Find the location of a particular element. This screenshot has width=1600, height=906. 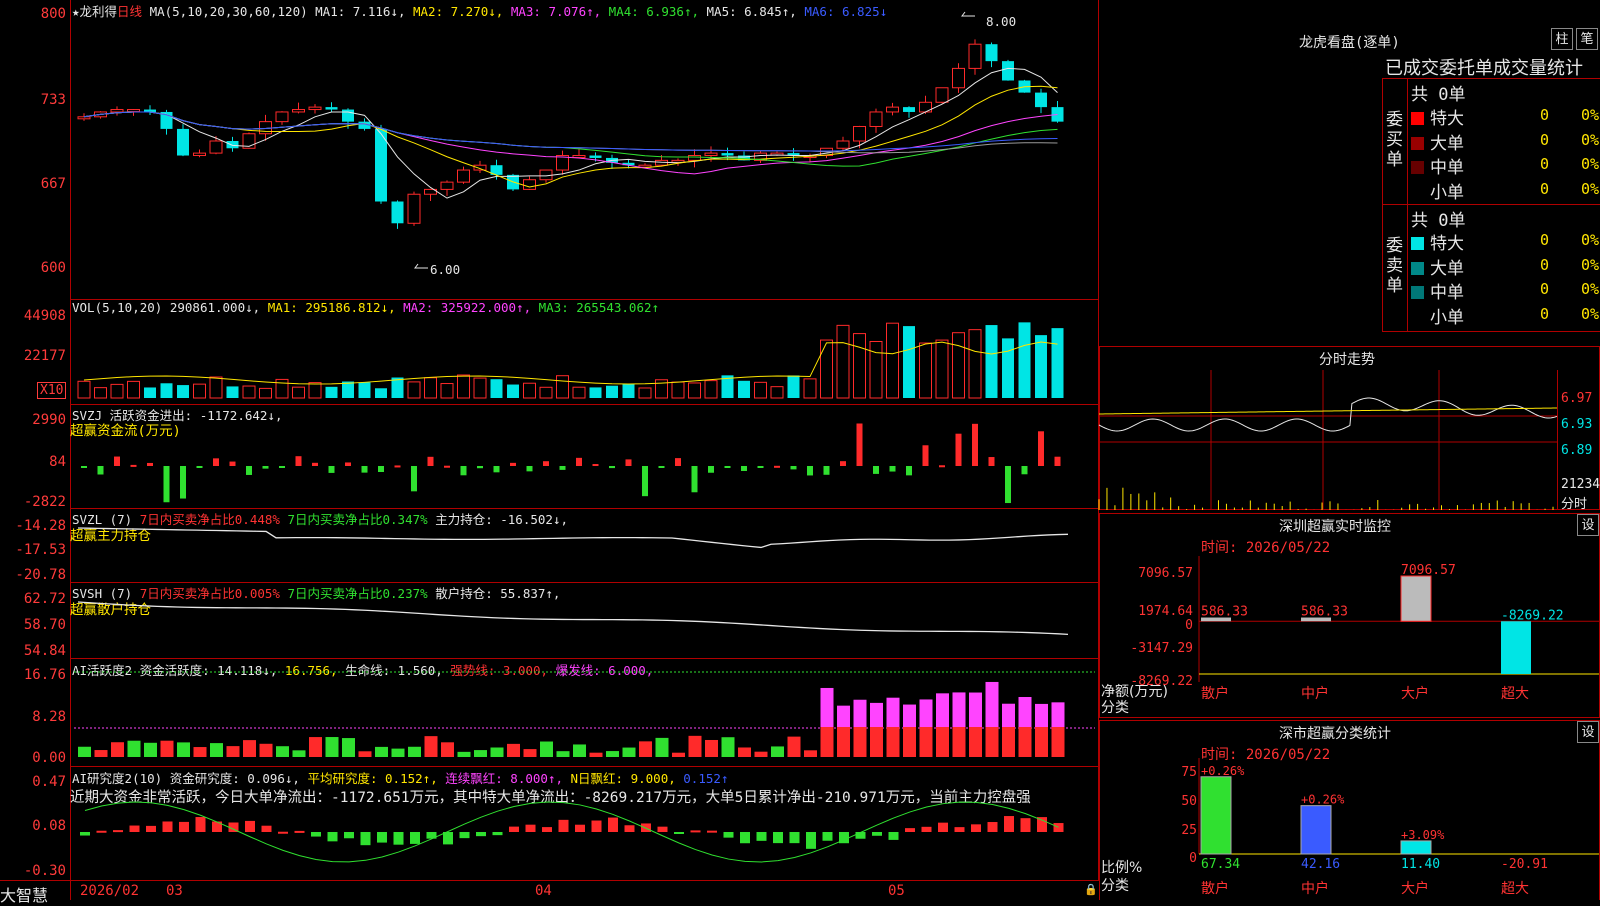

class-unit: 比例% is located at coordinates (1122, 868).